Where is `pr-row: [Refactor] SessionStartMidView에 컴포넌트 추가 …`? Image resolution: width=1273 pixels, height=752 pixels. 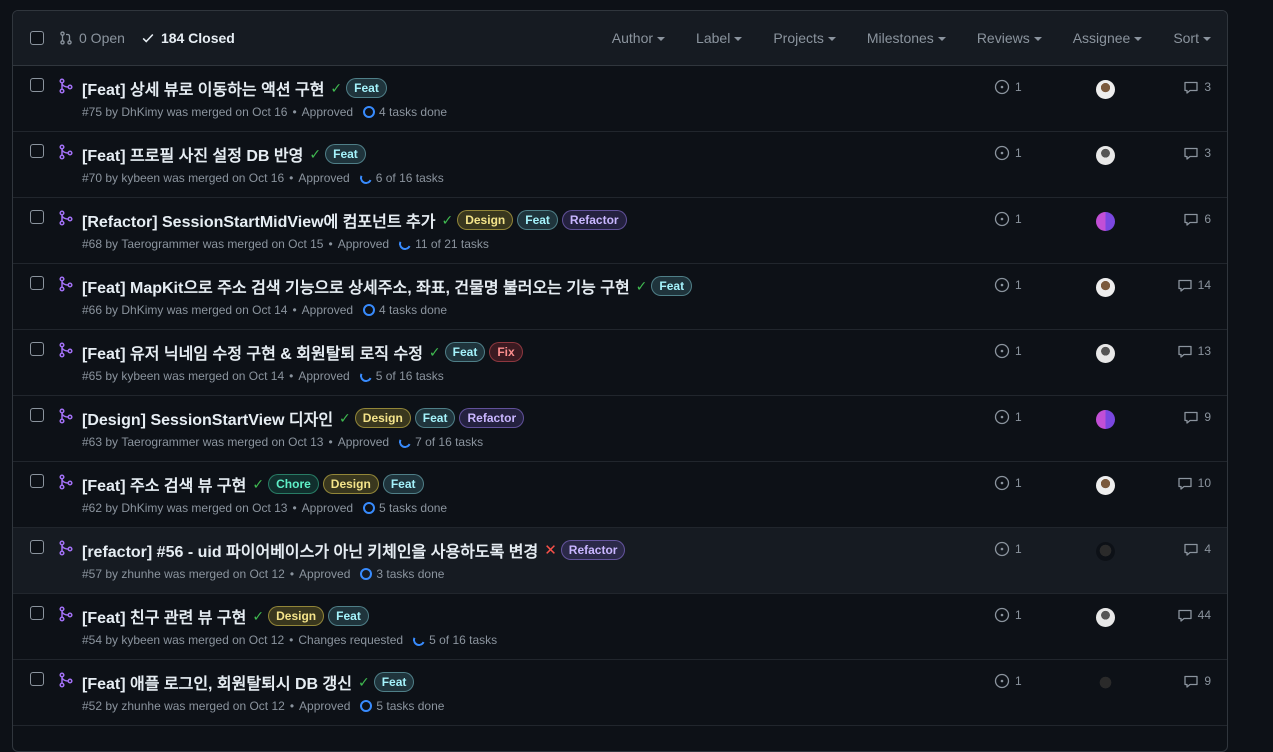
pr-row: [Refactor] SessionStartMidView에 컴포넌트 추가 … is located at coordinates (620, 231).